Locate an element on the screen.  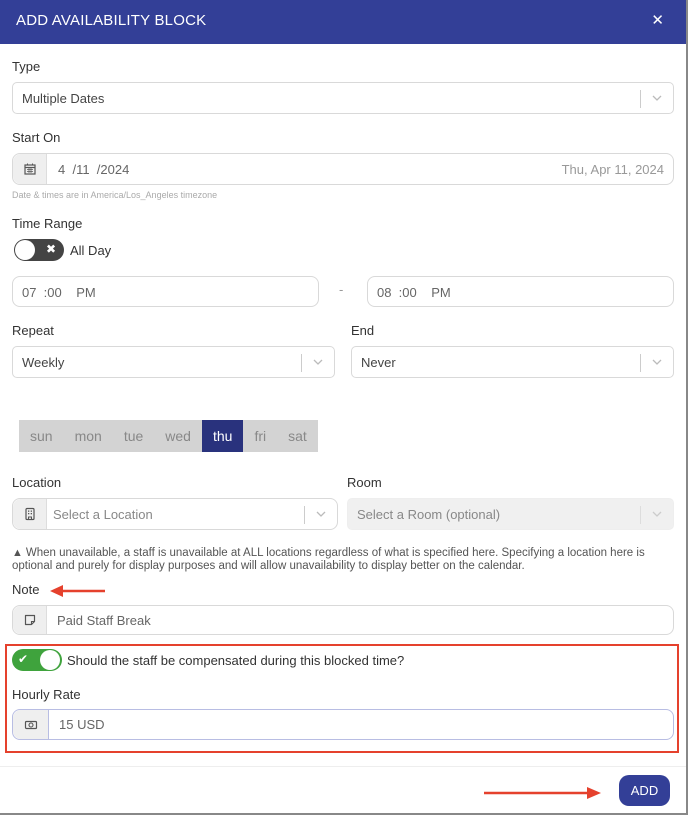
start-time-input: 07 :00 PM is located at coordinates (165, 291).